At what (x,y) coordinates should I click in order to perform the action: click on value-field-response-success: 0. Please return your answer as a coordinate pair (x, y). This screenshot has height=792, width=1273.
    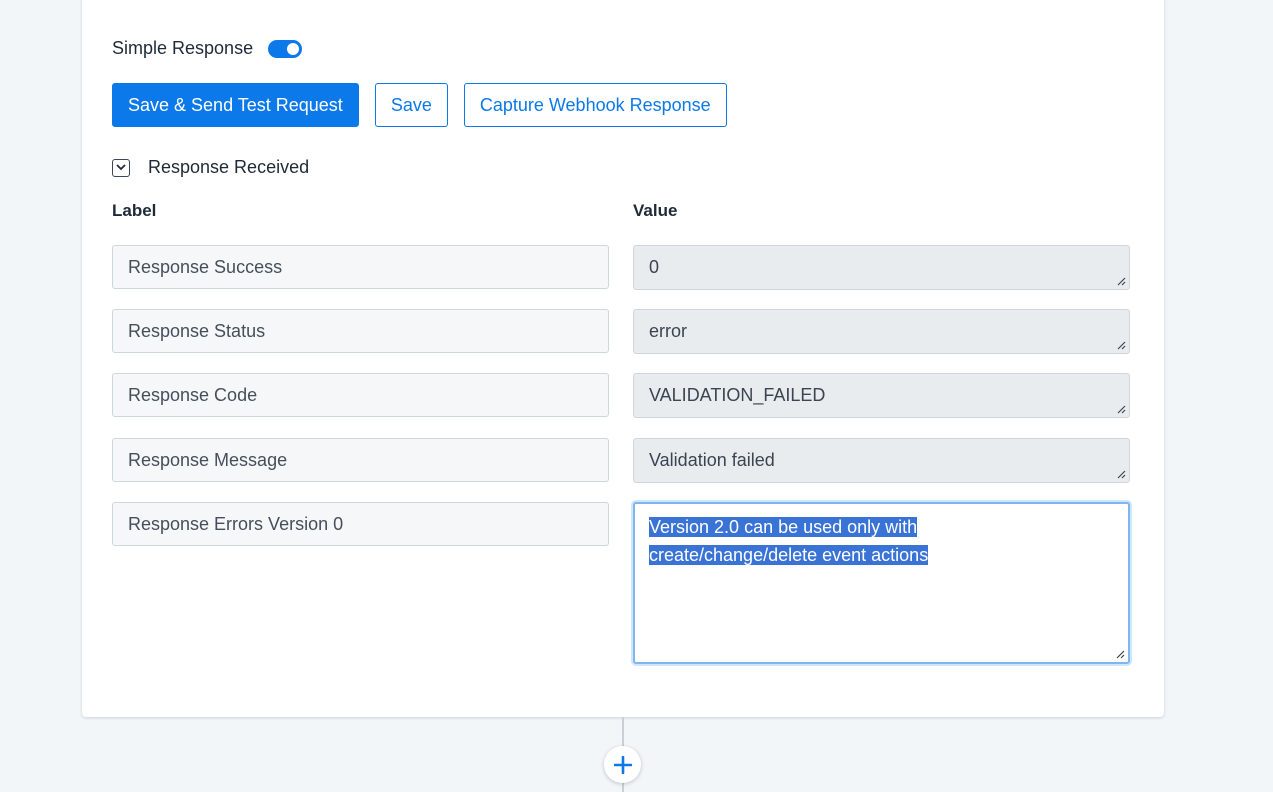
    Looking at the image, I should click on (881, 267).